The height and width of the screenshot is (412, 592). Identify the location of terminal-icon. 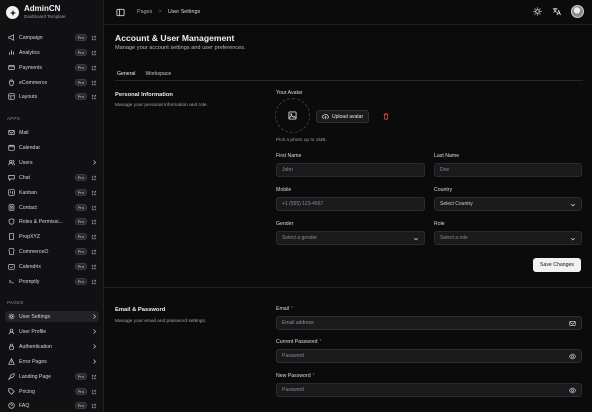
(11, 282).